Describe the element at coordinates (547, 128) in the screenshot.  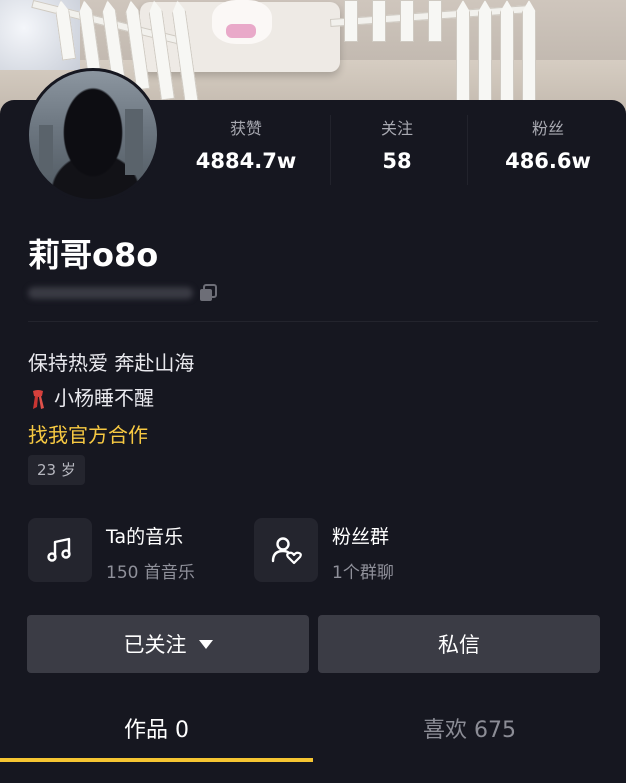
I see `stat-label: 粉丝` at that location.